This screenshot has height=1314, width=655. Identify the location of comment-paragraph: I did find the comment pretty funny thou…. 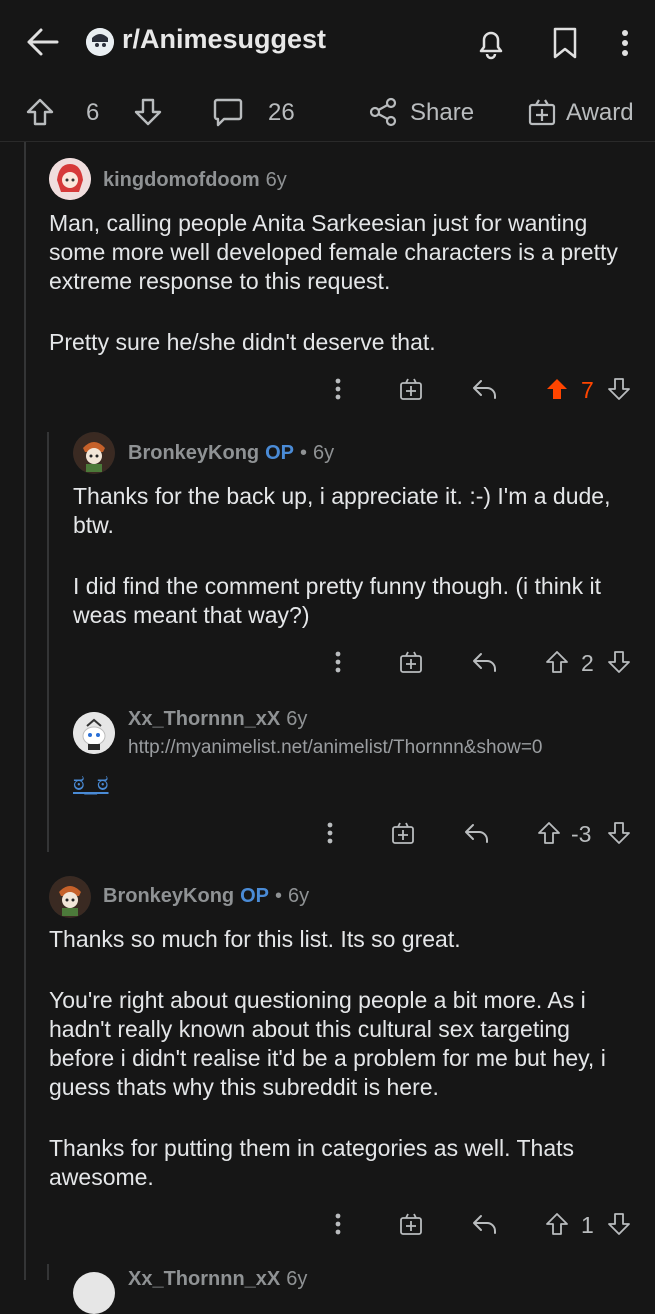
(337, 600).